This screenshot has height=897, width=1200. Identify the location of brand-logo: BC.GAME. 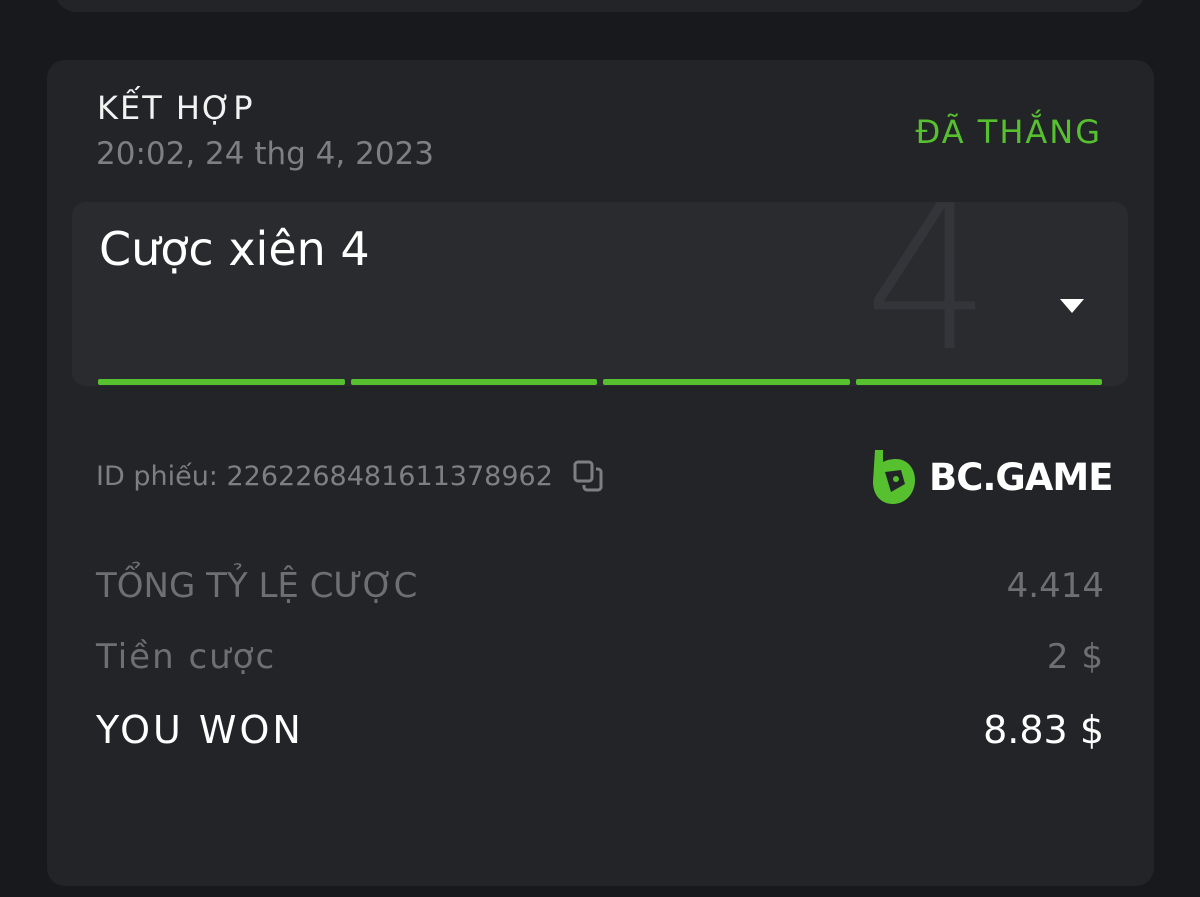
(992, 477).